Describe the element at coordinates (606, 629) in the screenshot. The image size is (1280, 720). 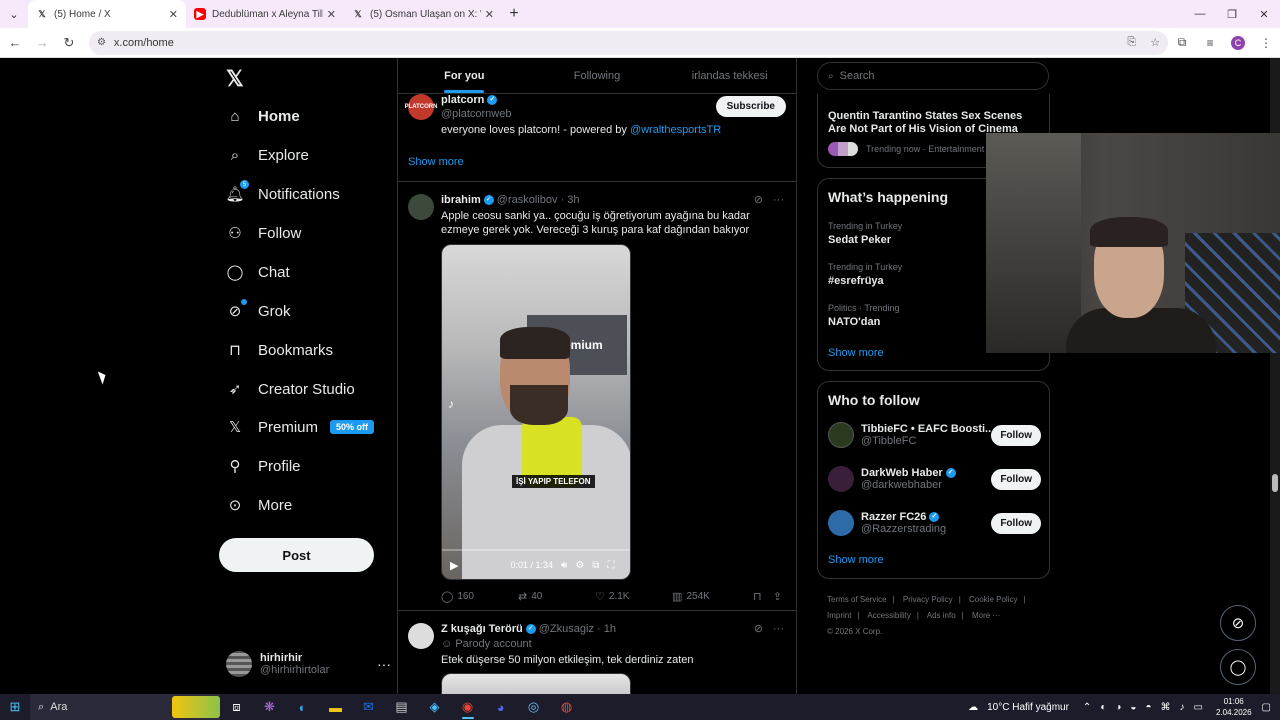
I see `post-time: · 1h` at that location.